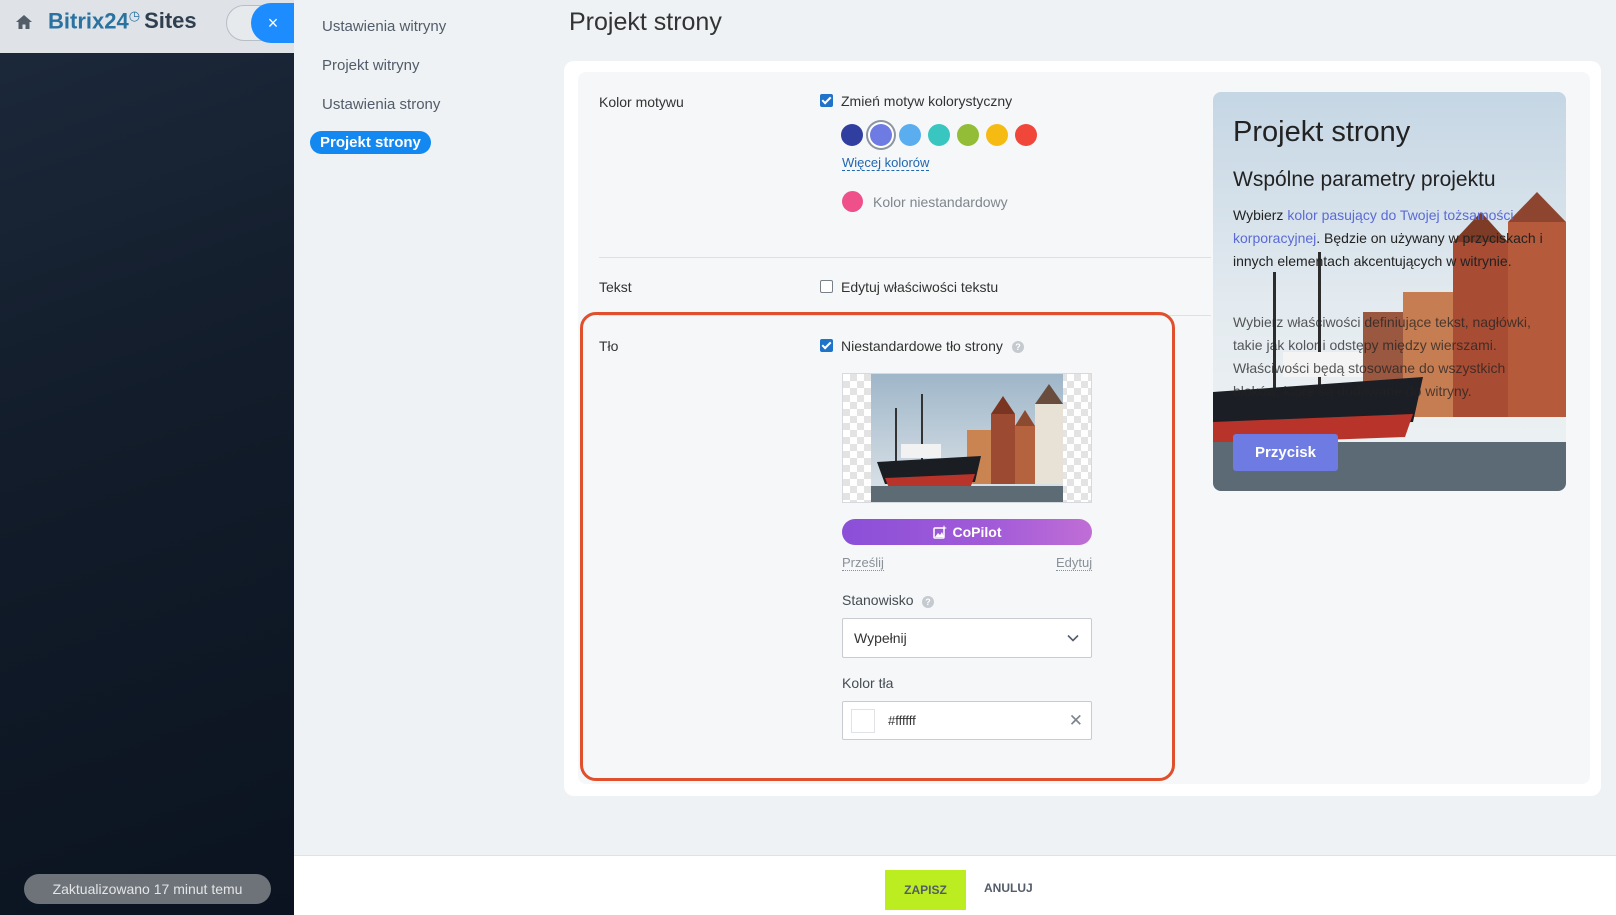 The height and width of the screenshot is (915, 1616). Describe the element at coordinates (370, 142) in the screenshot. I see `nav-item-page-design: Projekt strony` at that location.